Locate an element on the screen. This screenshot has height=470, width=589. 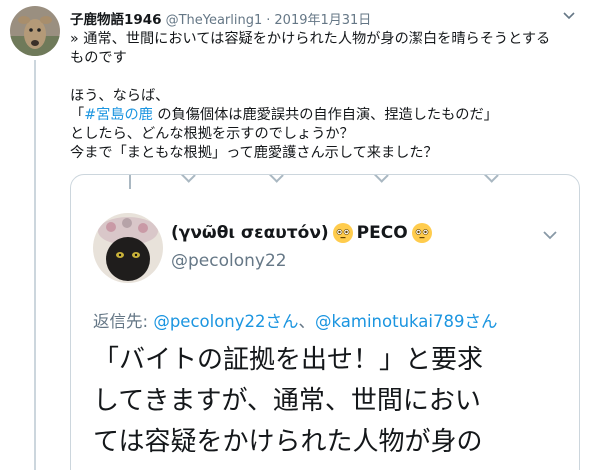
tweet-line-rest: の負傷個体は鹿愛誤共の自作自演、捏造したものだ」 is located at coordinates (325, 115).